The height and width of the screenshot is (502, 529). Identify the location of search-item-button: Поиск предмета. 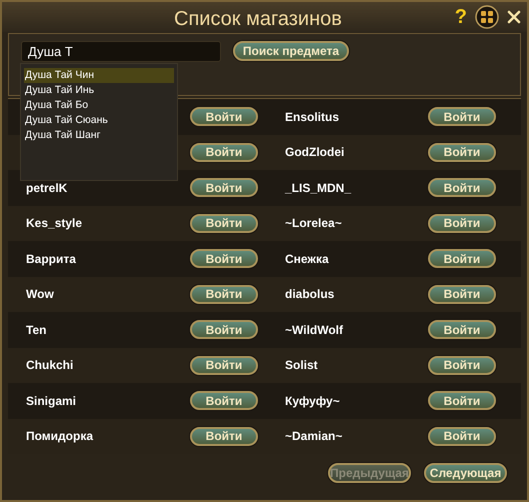
(291, 51).